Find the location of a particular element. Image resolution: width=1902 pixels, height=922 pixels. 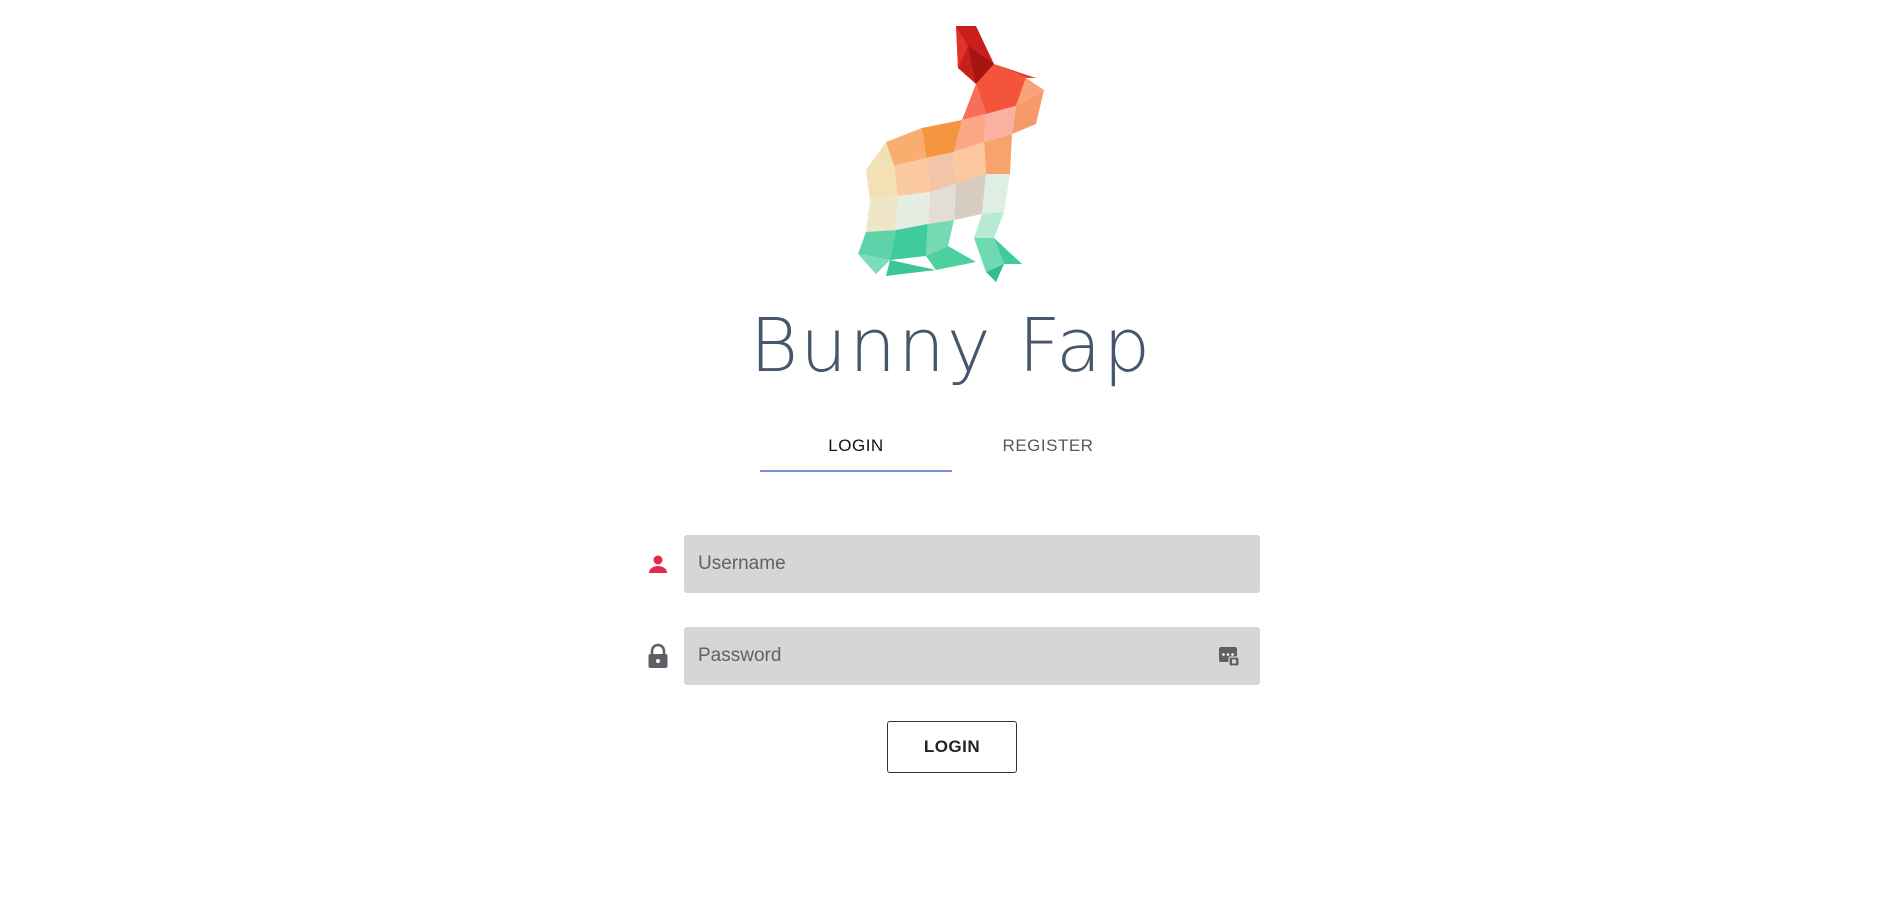

username-row is located at coordinates (950, 564).